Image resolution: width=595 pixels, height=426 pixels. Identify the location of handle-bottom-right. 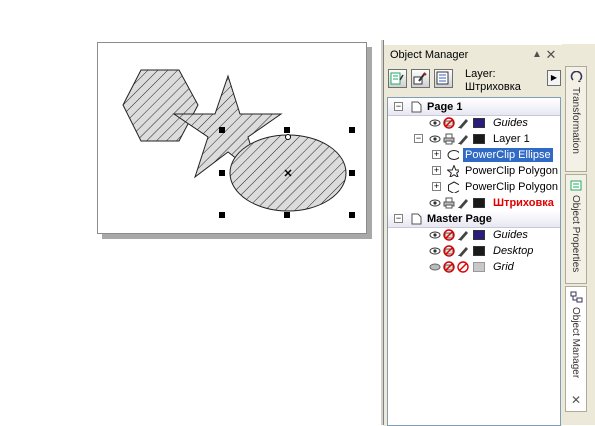
(352, 215).